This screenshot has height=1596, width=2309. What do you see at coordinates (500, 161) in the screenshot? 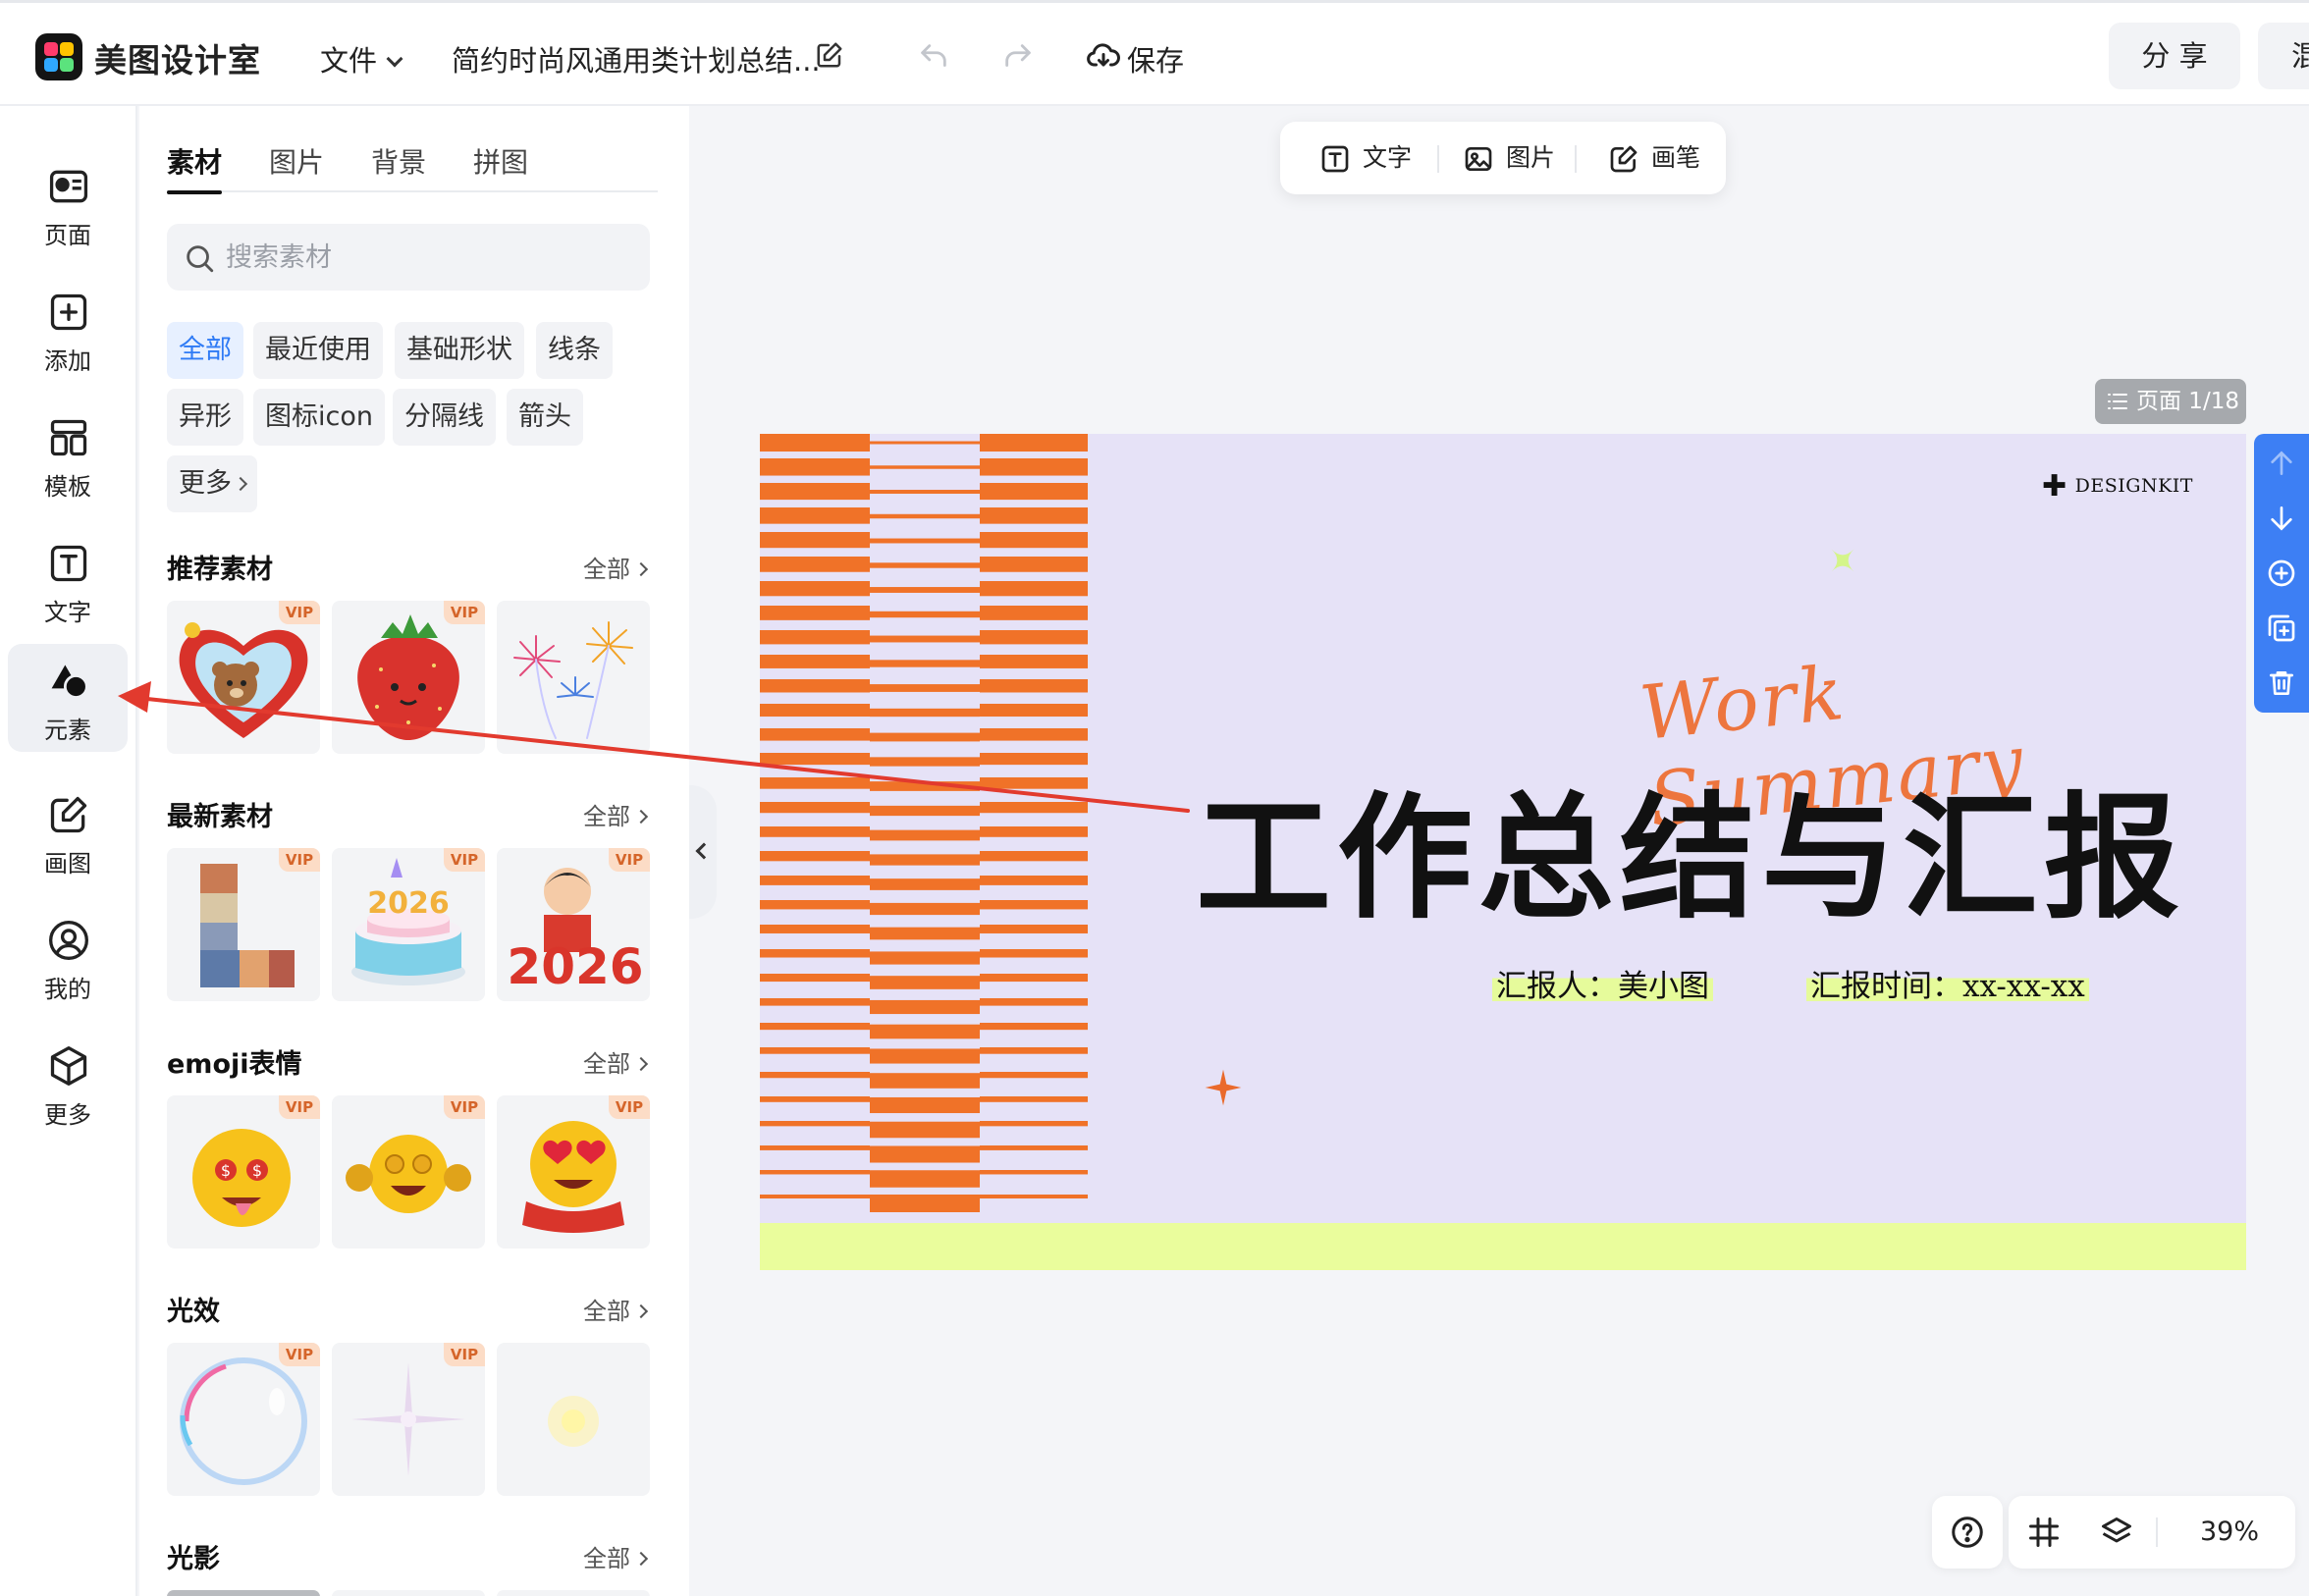
I see `tab-collage: 拼图` at bounding box center [500, 161].